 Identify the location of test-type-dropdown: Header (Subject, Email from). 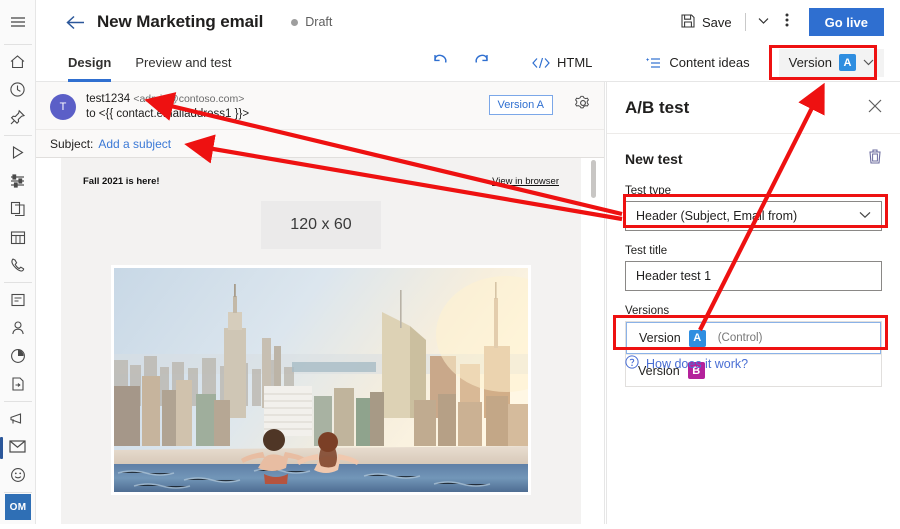
(753, 216).